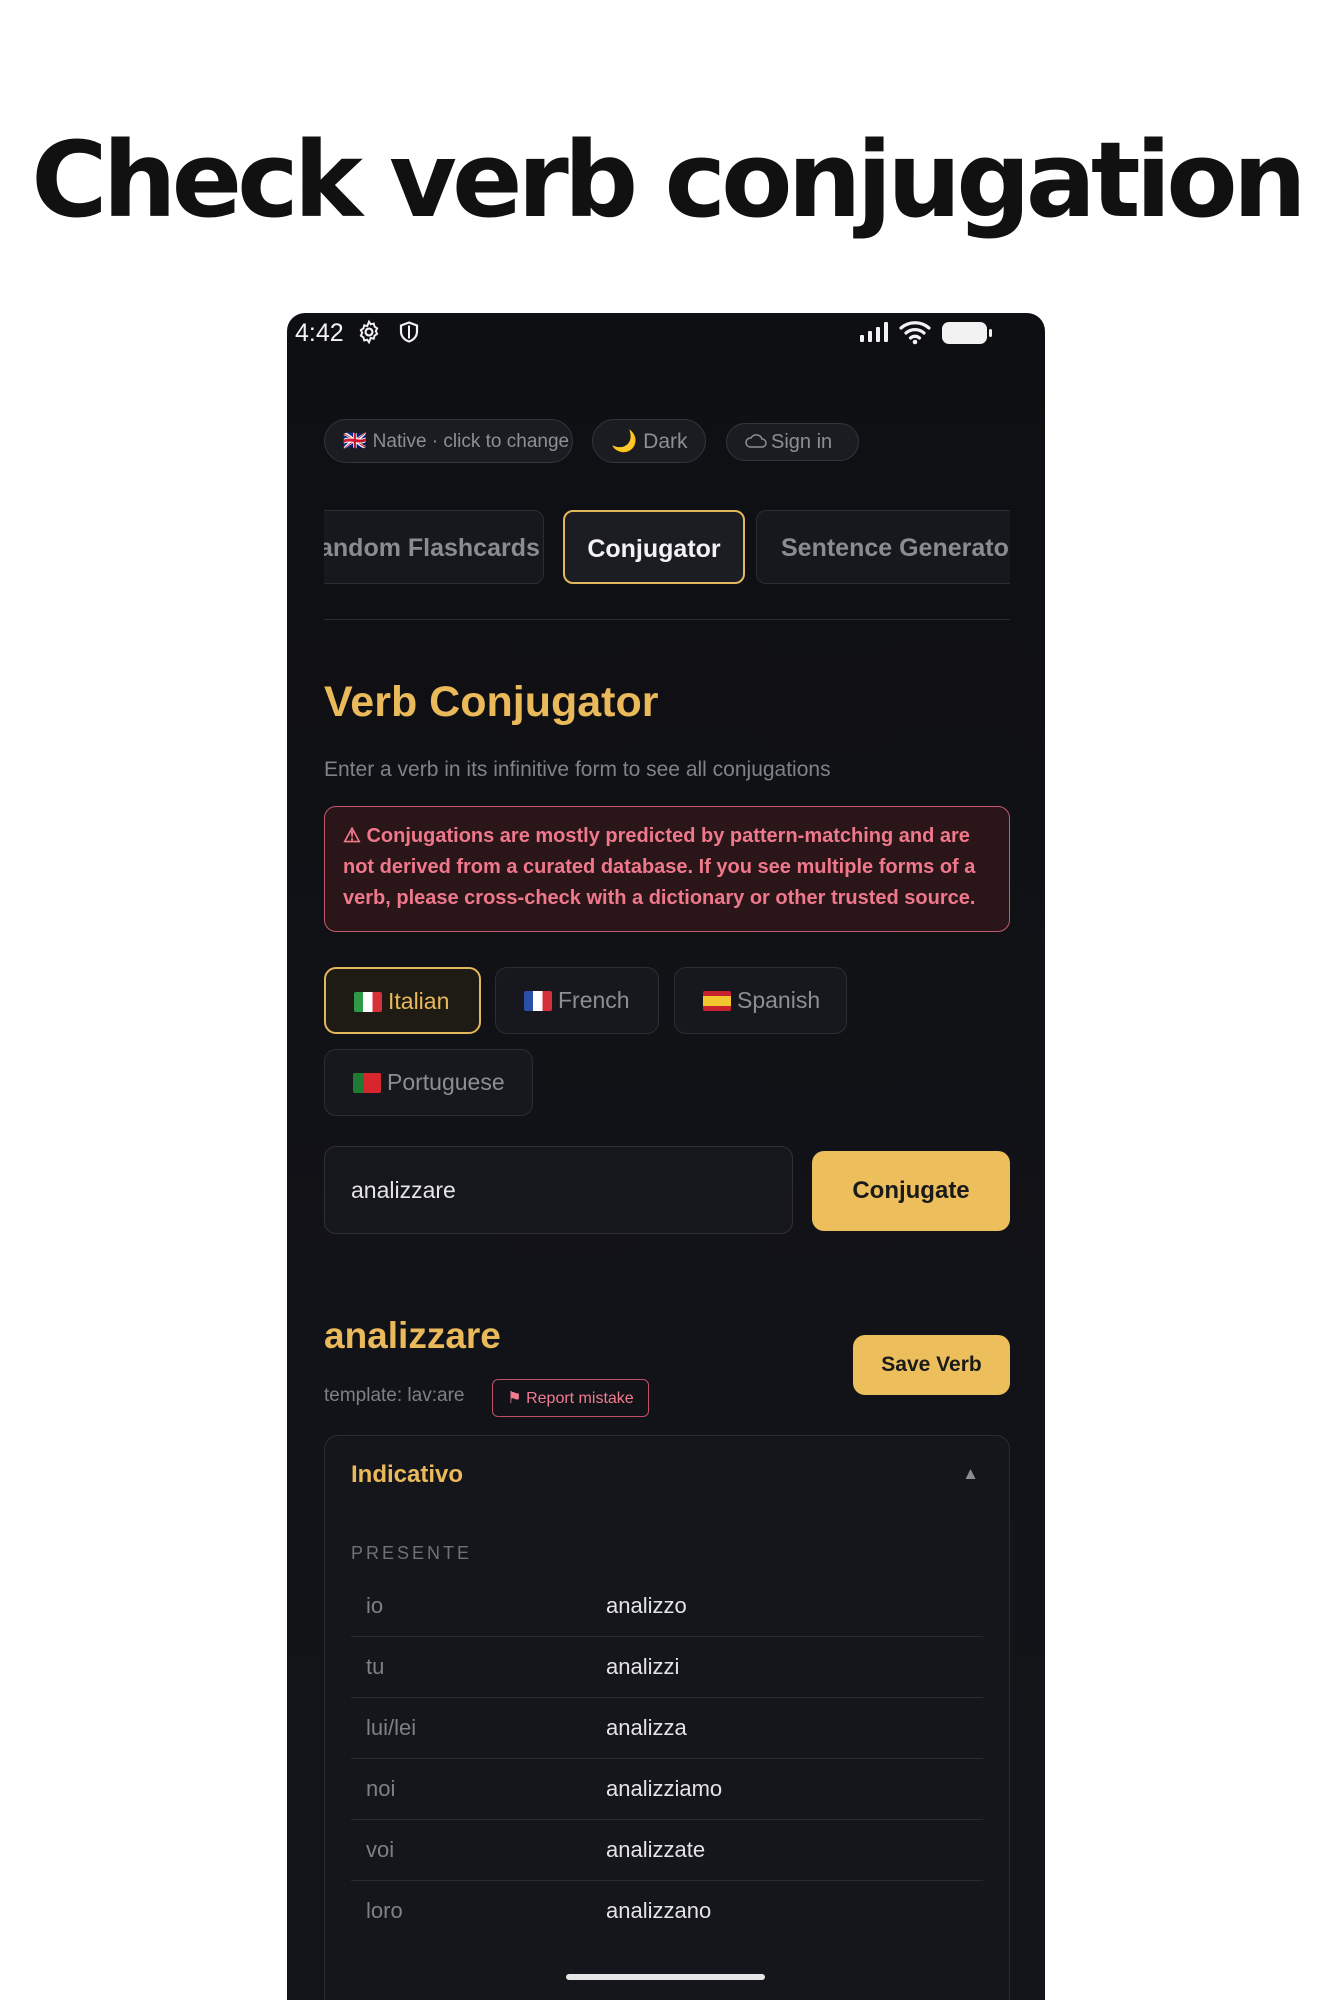  I want to click on language-label: Portuguese, so click(446, 1082).